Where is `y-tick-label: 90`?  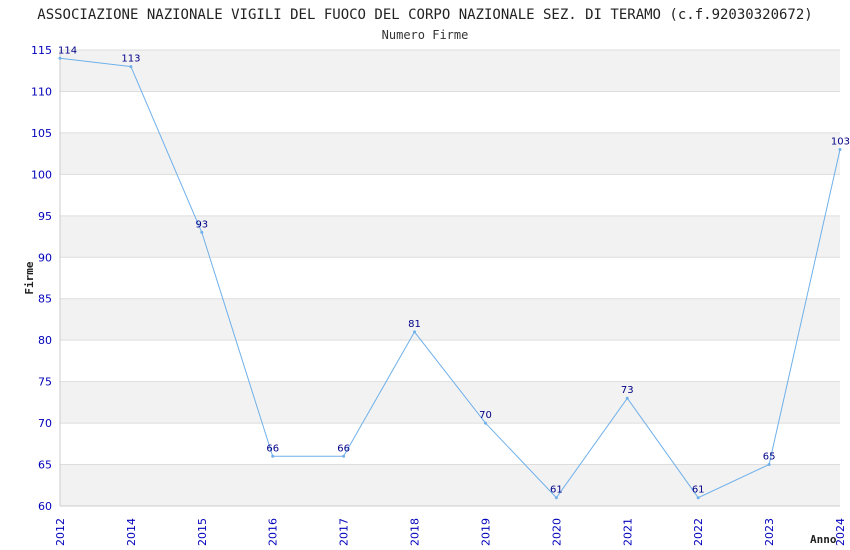
y-tick-label: 90 is located at coordinates (45, 257).